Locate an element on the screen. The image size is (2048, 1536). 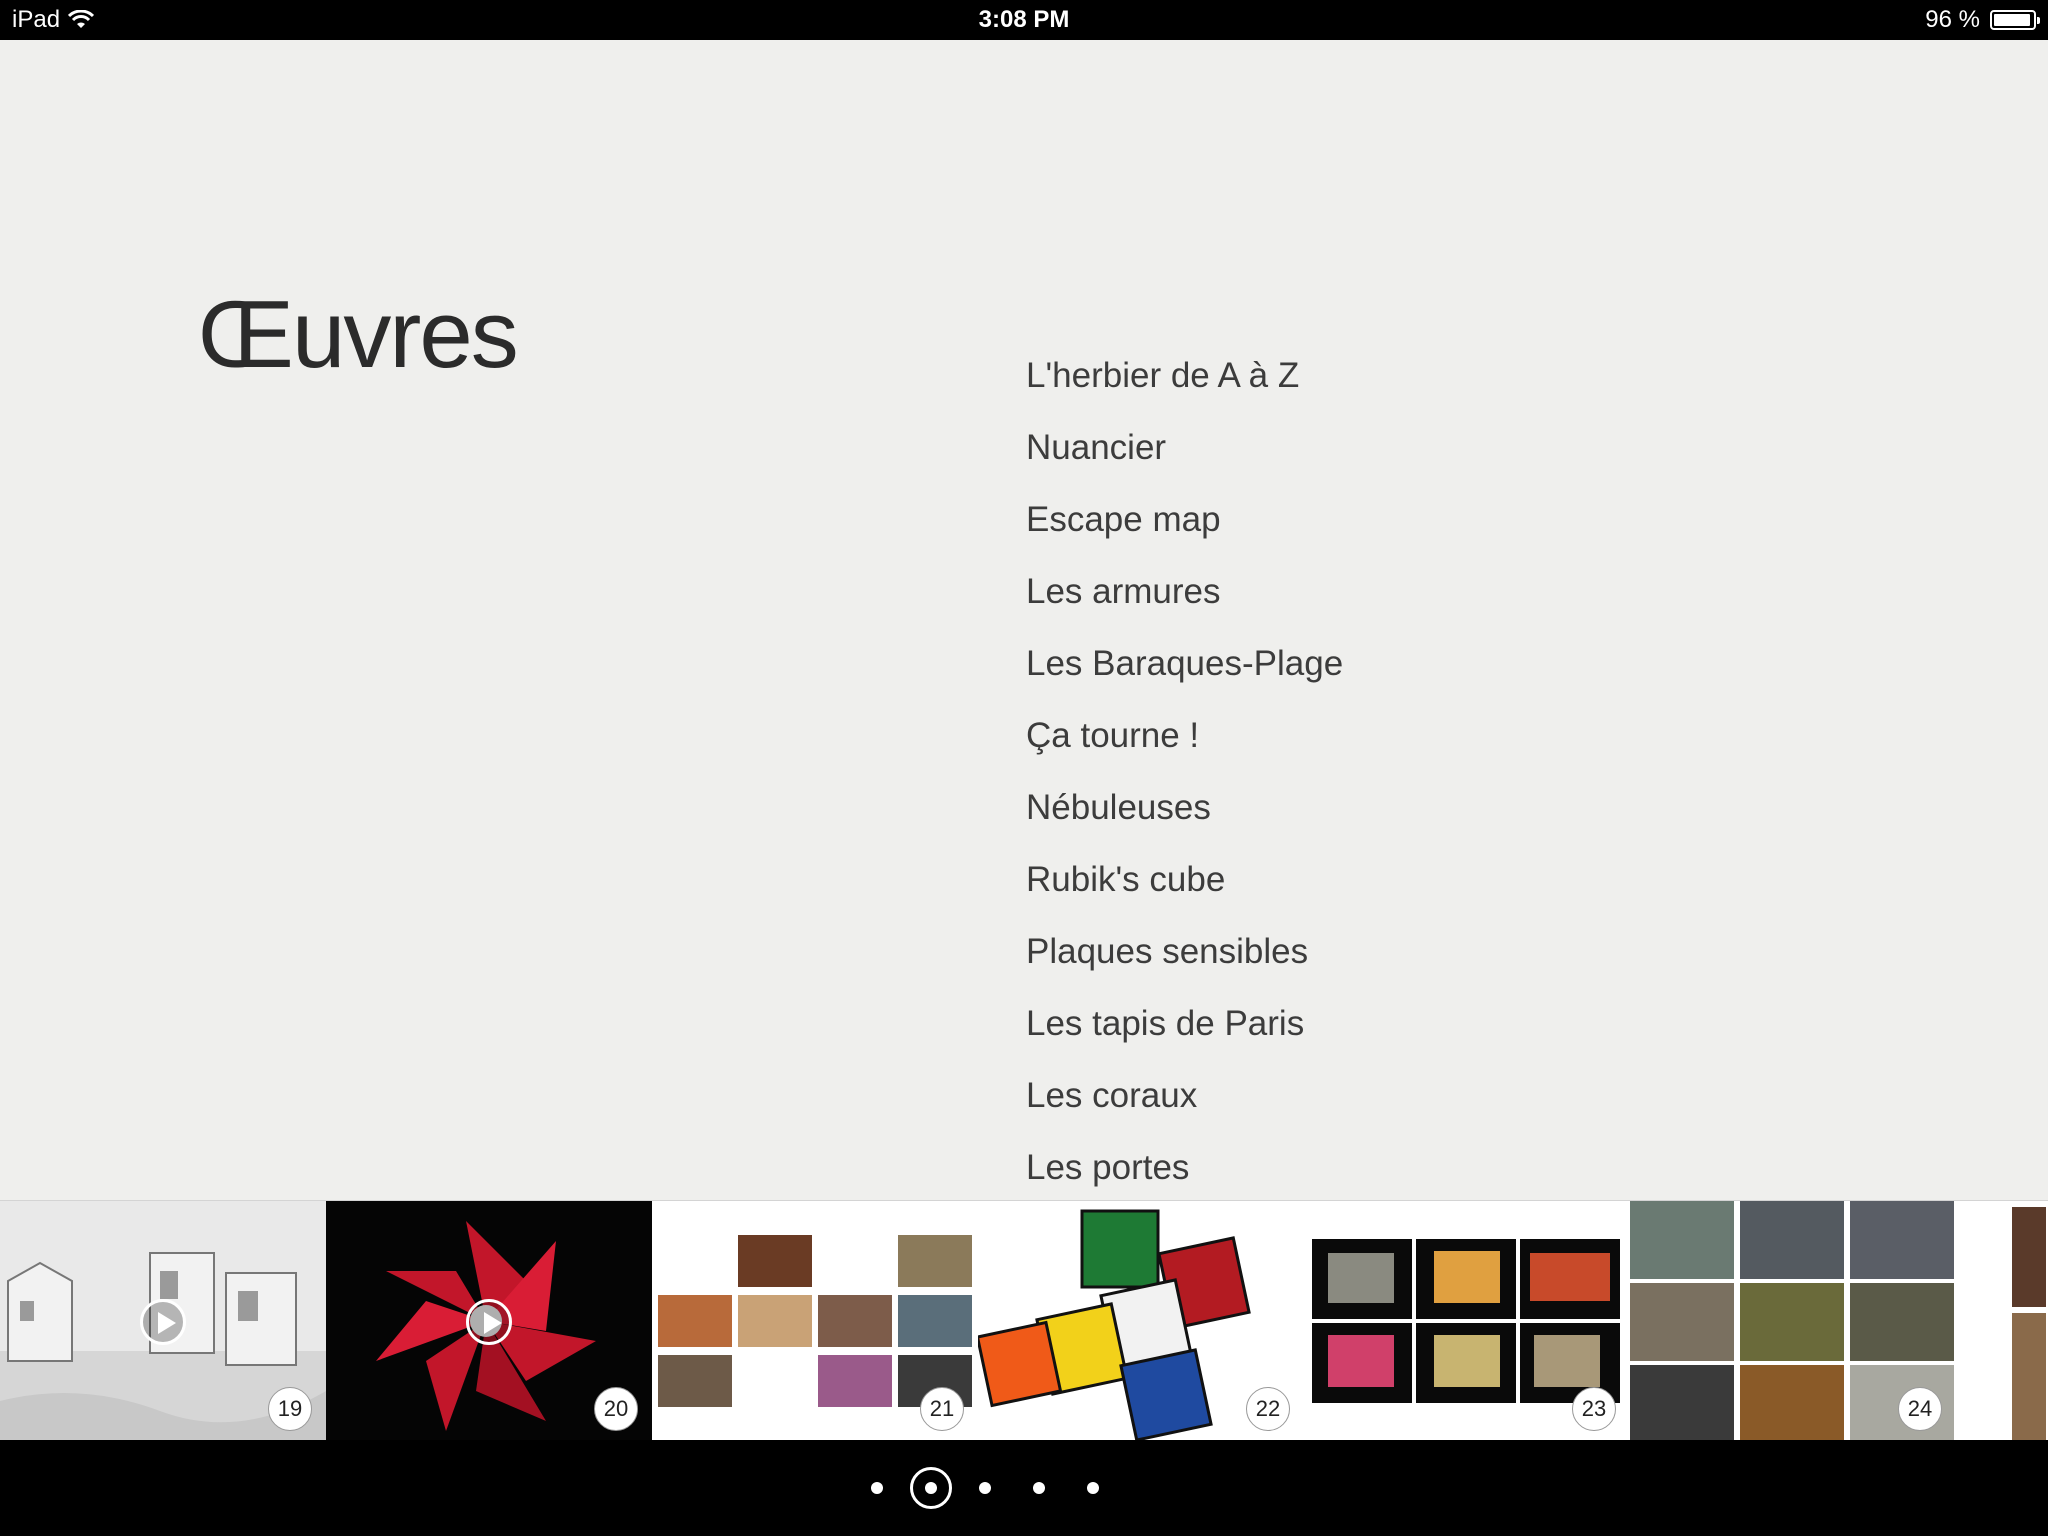
battery-icon is located at coordinates (2015, 20).